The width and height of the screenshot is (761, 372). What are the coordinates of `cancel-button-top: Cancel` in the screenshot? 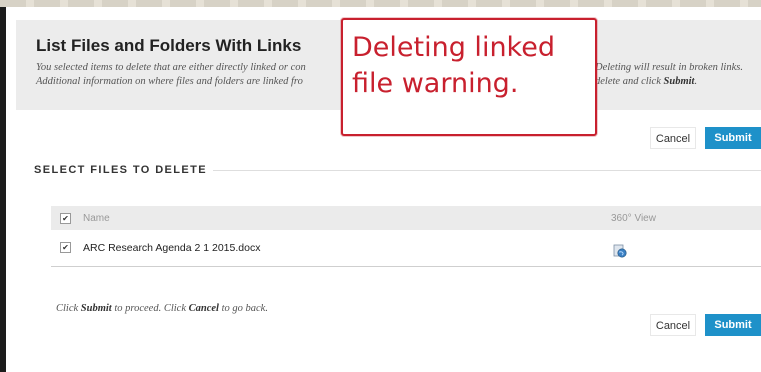 It's located at (673, 138).